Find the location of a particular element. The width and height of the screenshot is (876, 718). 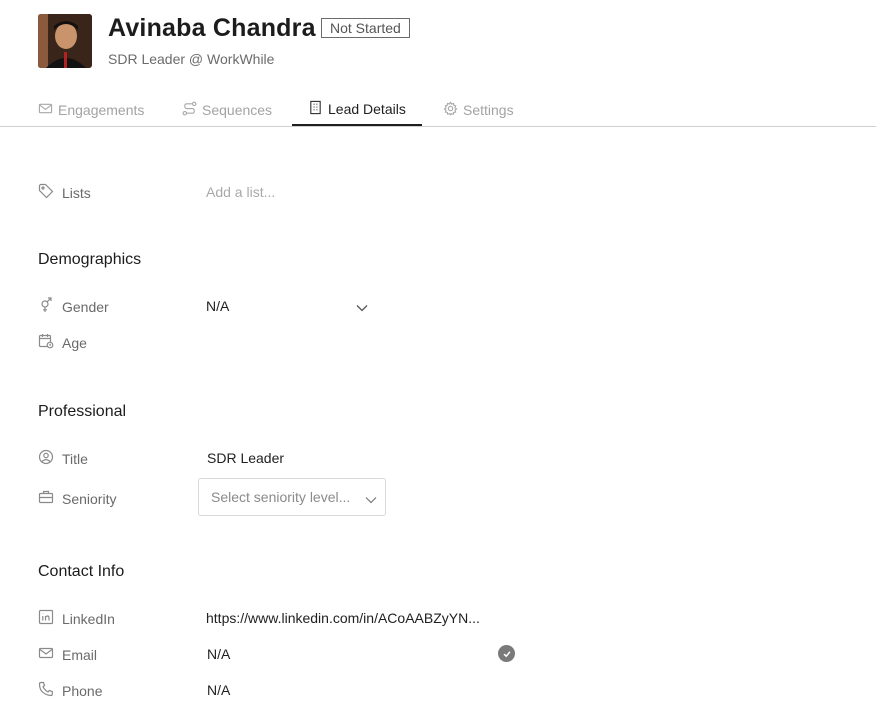

title-label: Title is located at coordinates (63, 458).